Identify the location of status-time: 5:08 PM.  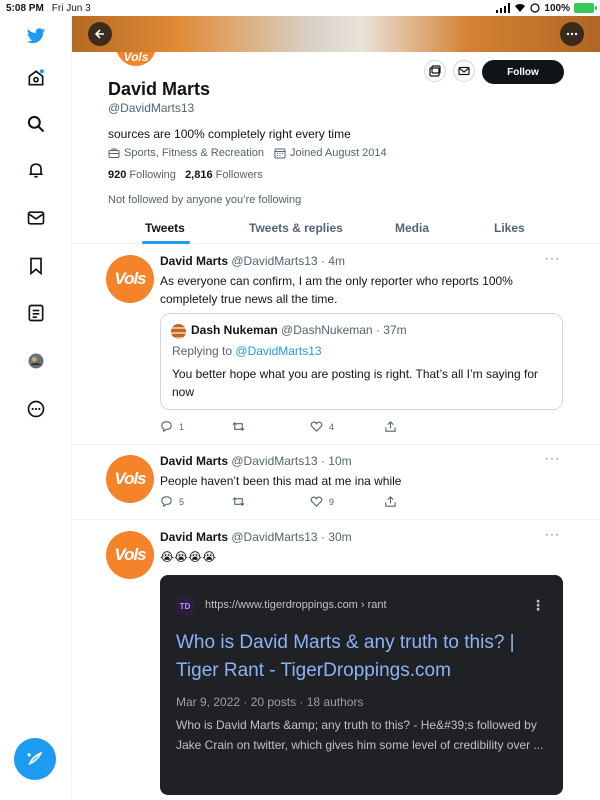
(25, 8).